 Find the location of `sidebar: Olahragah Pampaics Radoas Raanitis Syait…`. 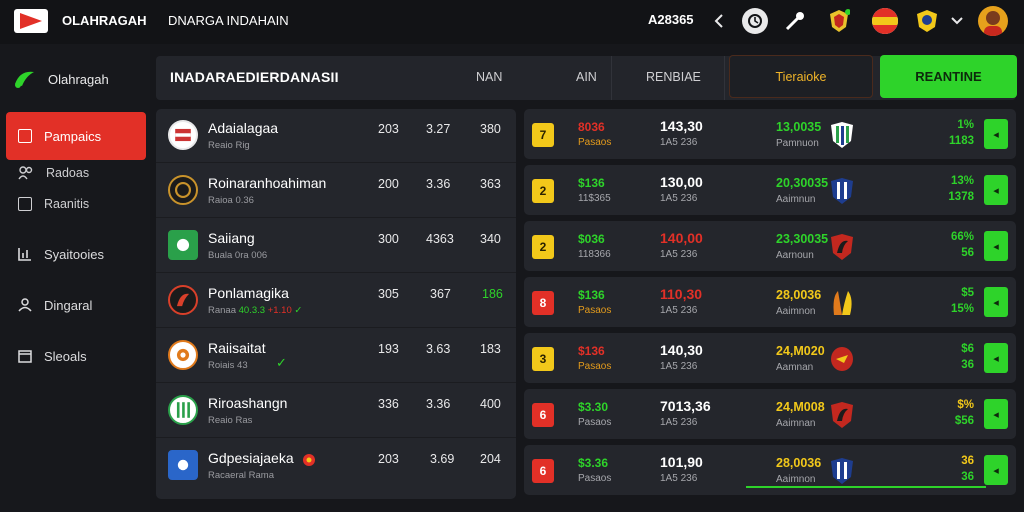

sidebar: Olahragah Pampaics Radoas Raanitis Syait… is located at coordinates (75, 278).